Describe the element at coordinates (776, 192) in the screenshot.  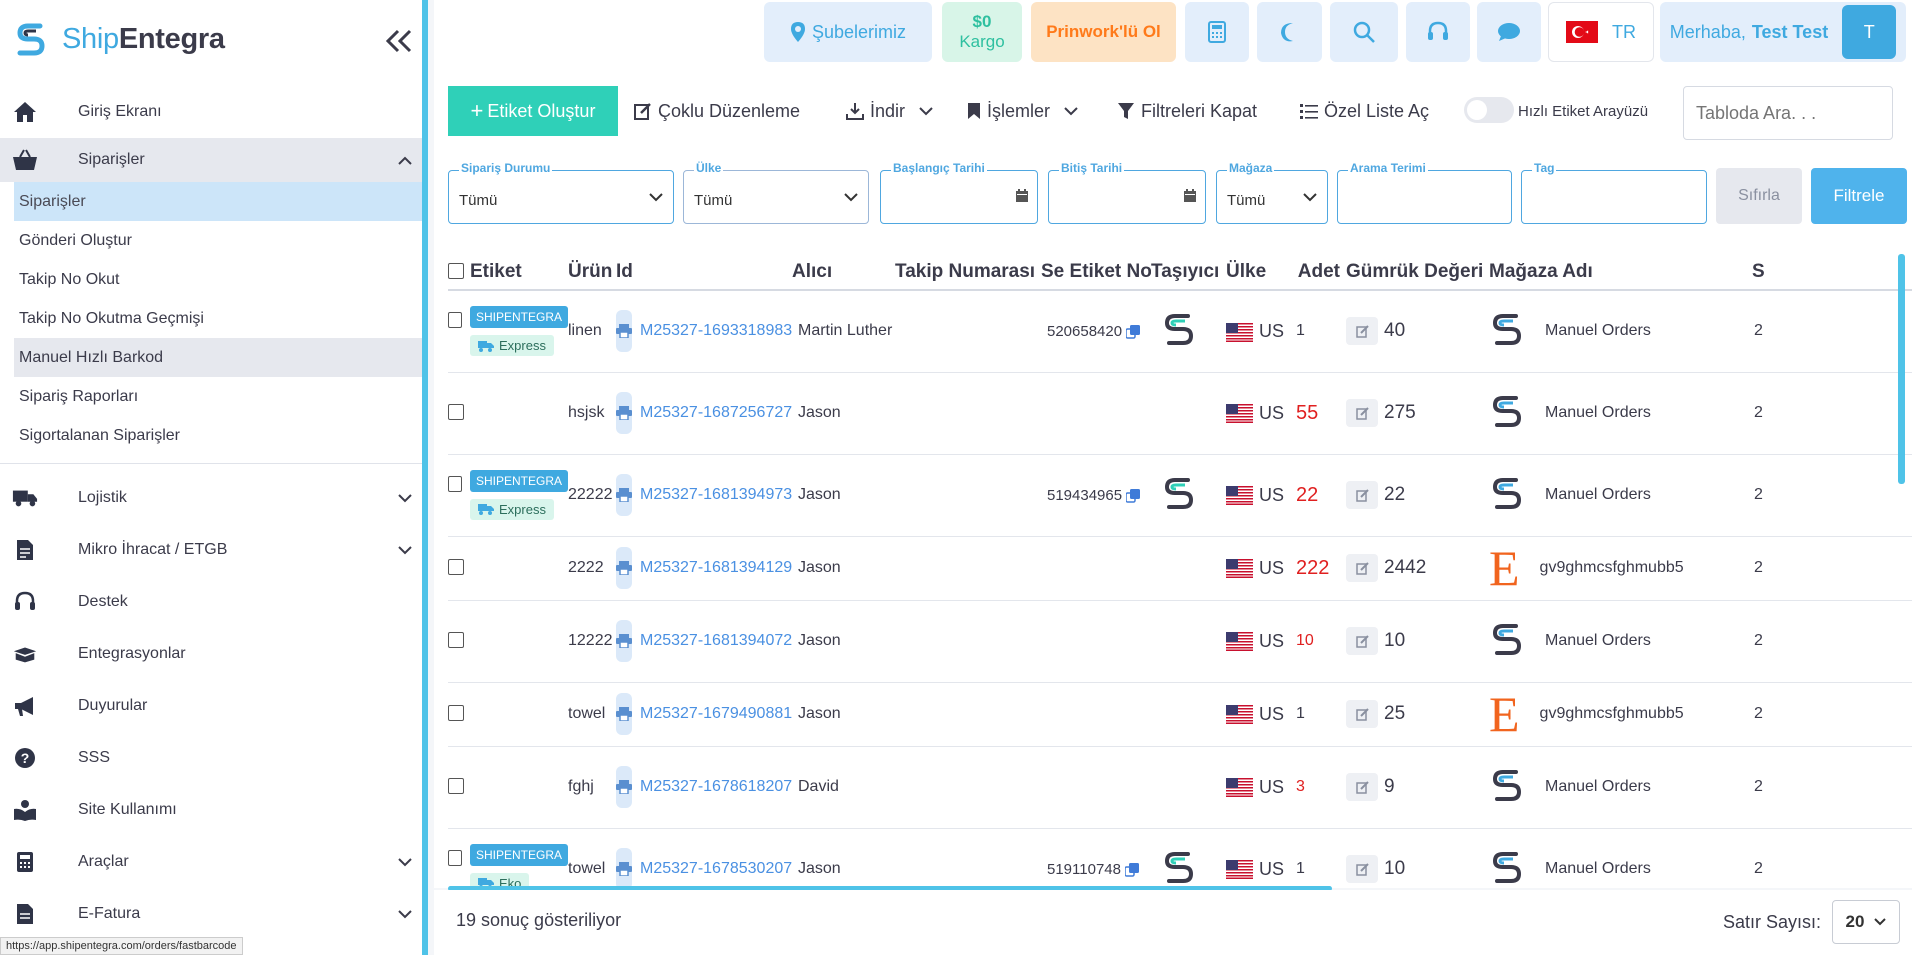
I see `country-select: Ülke Tümü` at that location.